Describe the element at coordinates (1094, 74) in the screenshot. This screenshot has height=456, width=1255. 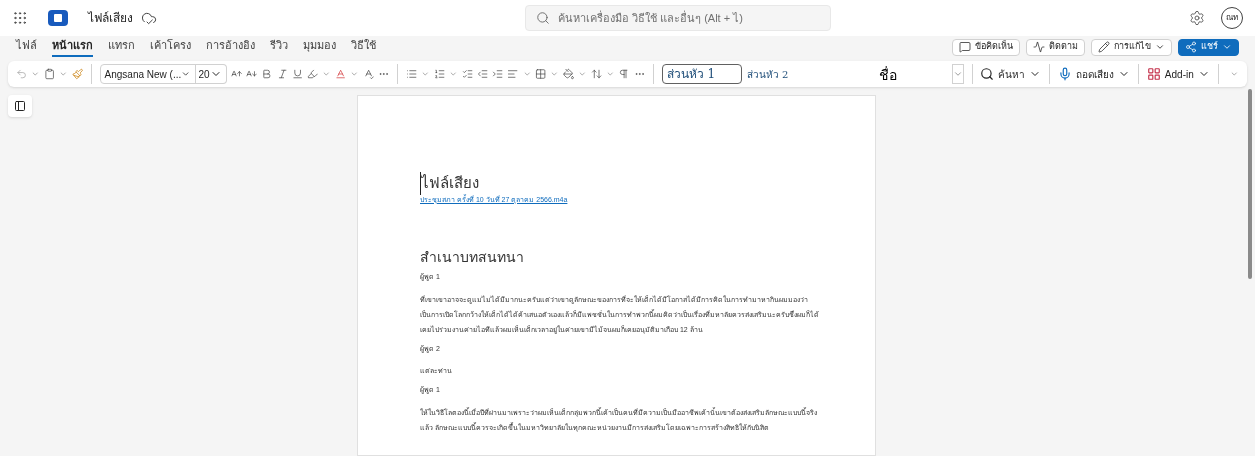
I see `dictate-button: ถอดเสียง` at that location.